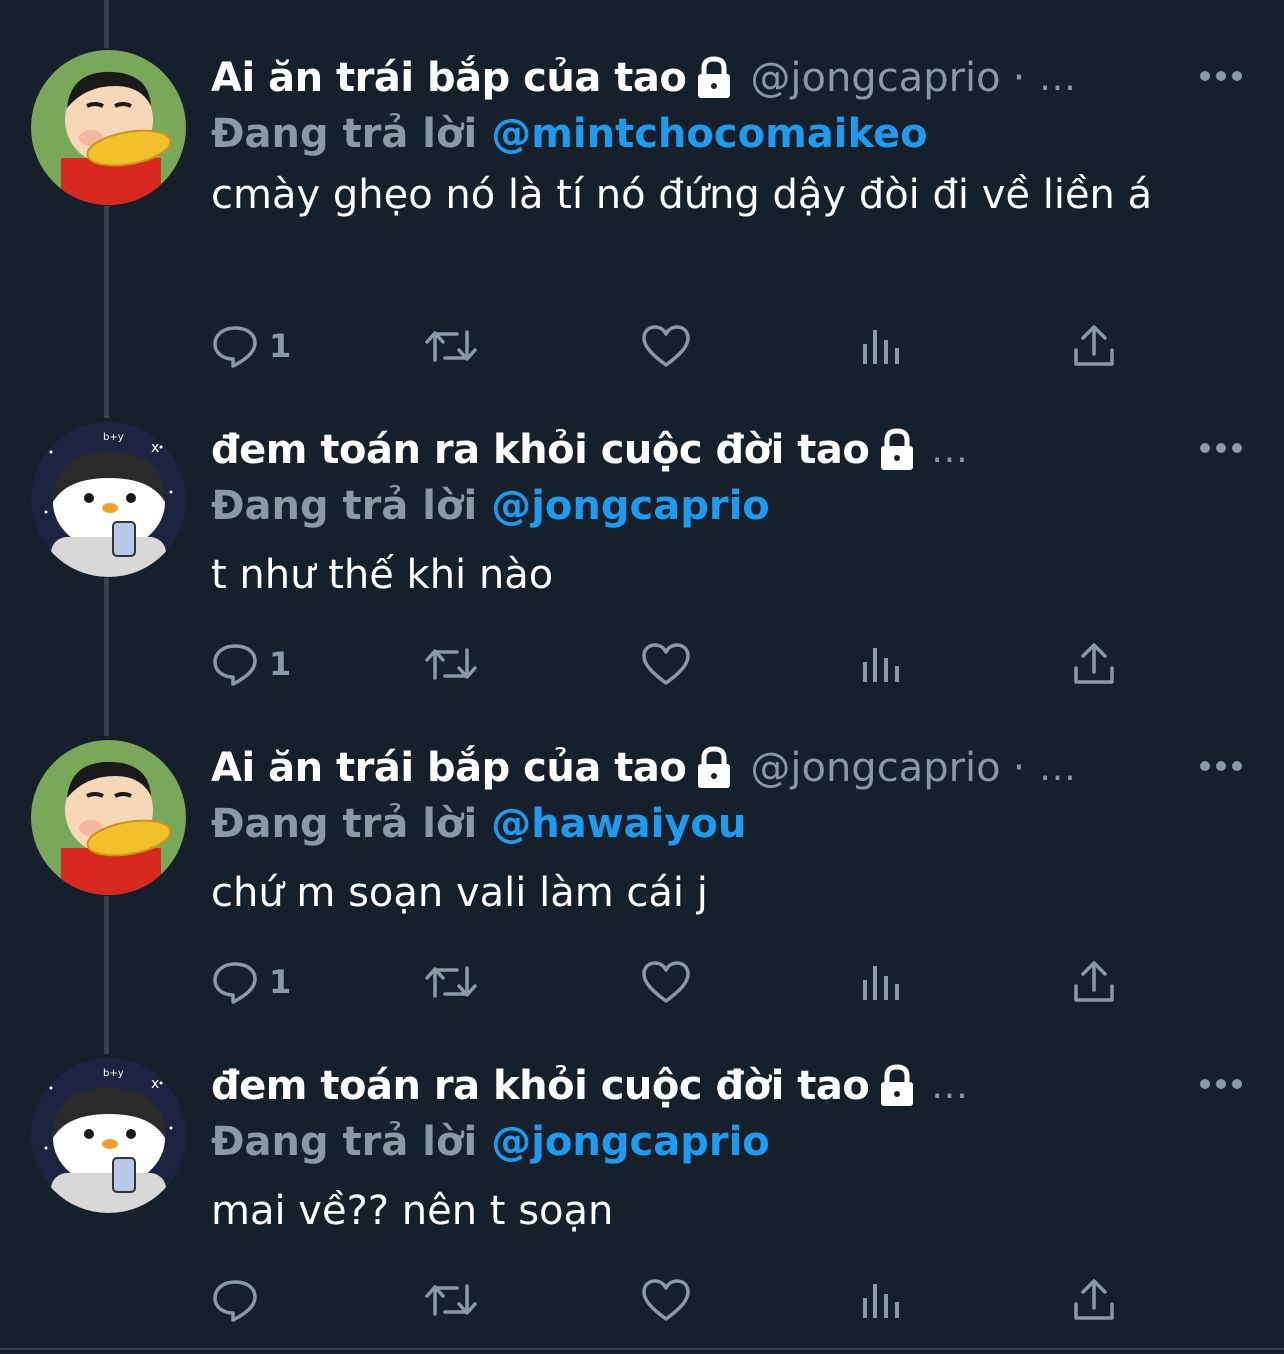  I want to click on reply-mention: @hawaiyou, so click(618, 824).